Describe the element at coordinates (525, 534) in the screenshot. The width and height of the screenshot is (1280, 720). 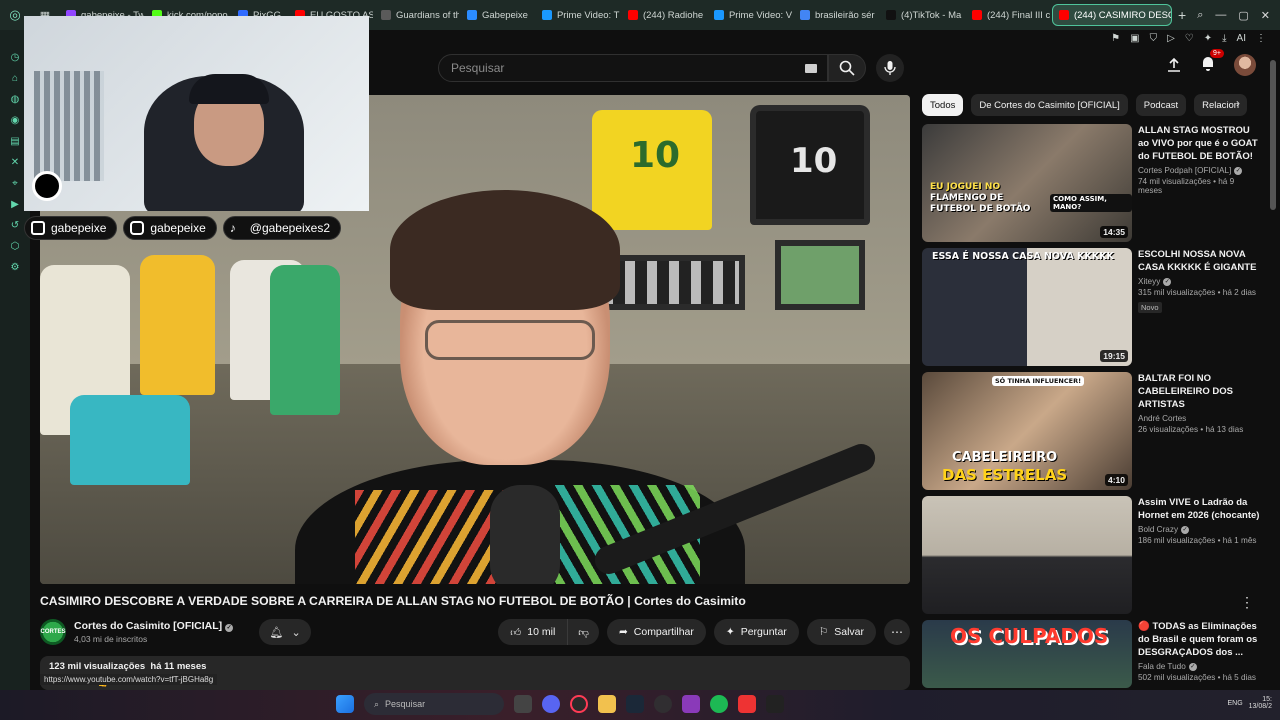
I see `studio-microphone` at that location.